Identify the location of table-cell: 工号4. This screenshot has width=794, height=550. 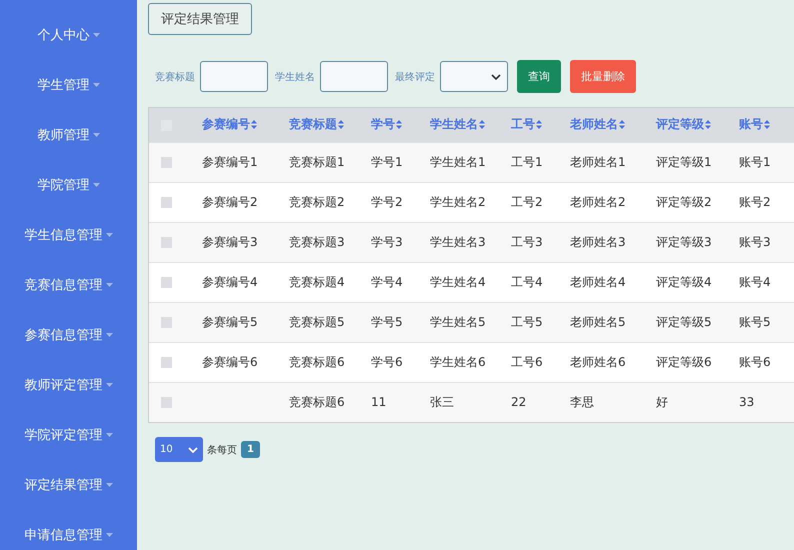
(527, 281).